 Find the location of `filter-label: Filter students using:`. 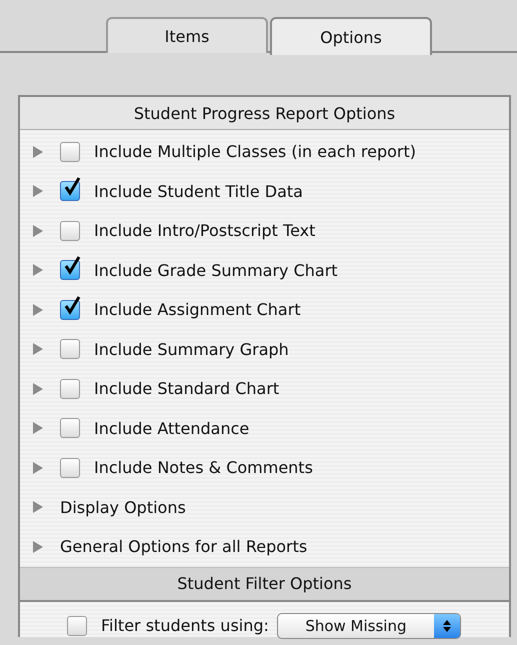

filter-label: Filter students using: is located at coordinates (185, 625).